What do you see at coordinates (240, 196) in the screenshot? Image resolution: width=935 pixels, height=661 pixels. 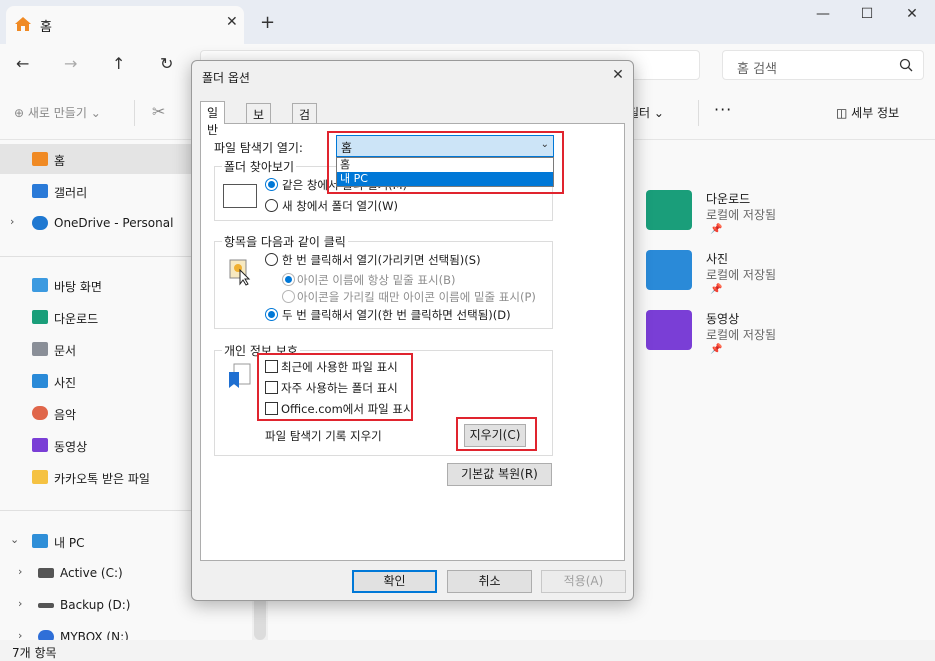 I see `window-icon` at bounding box center [240, 196].